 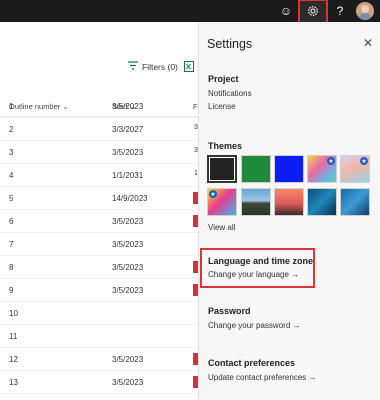 What do you see at coordinates (221, 227) in the screenshot?
I see `view-all-themes-link: View all` at bounding box center [221, 227].